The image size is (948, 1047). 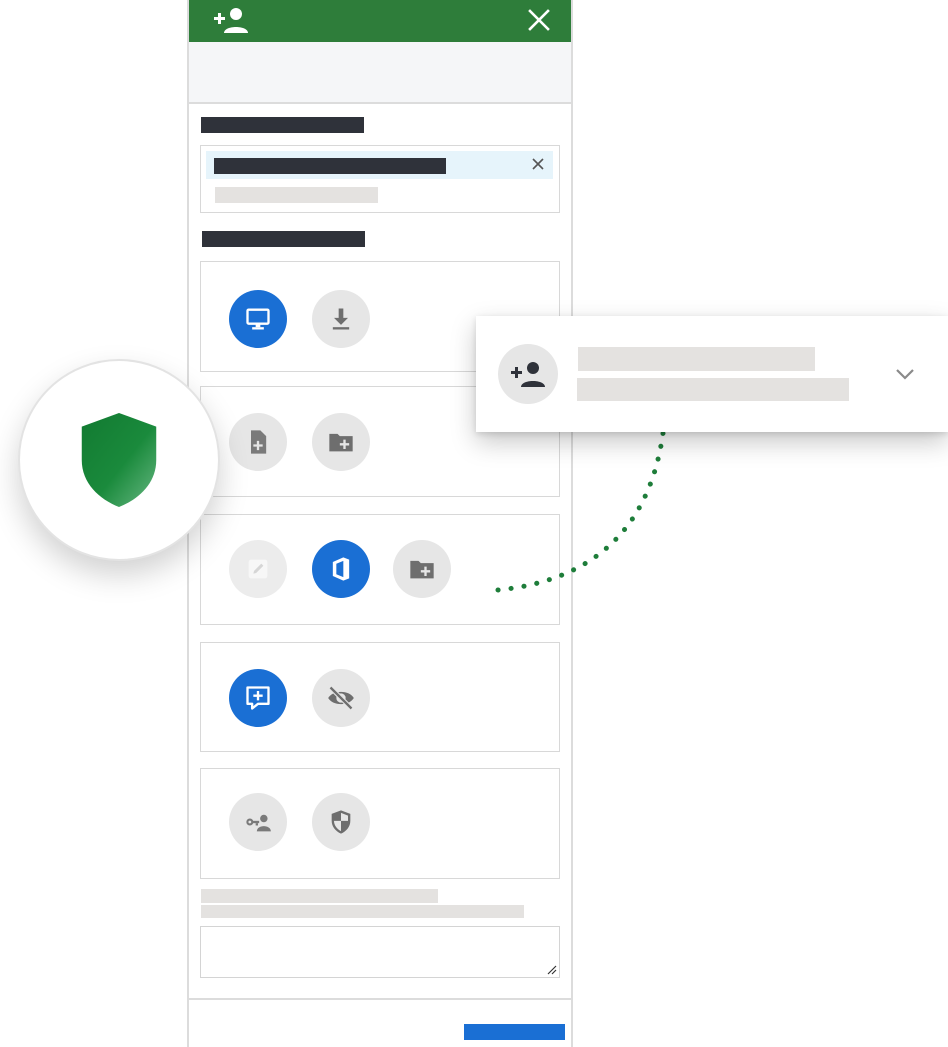 What do you see at coordinates (319, 896) in the screenshot?
I see `message-label` at bounding box center [319, 896].